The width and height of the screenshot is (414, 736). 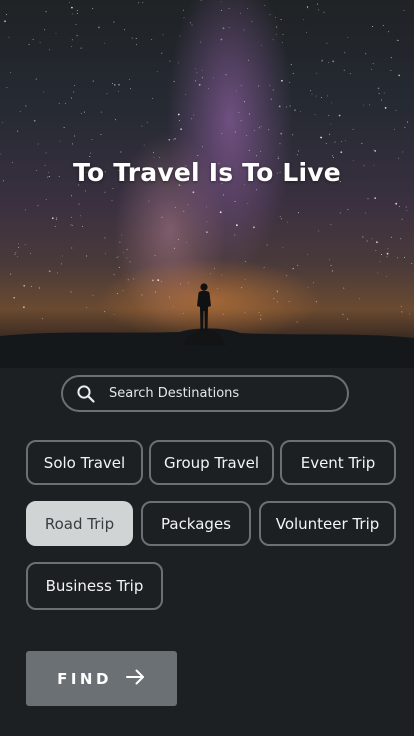 I want to click on category-chip-solo-travel: Solo Travel, so click(x=84, y=462).